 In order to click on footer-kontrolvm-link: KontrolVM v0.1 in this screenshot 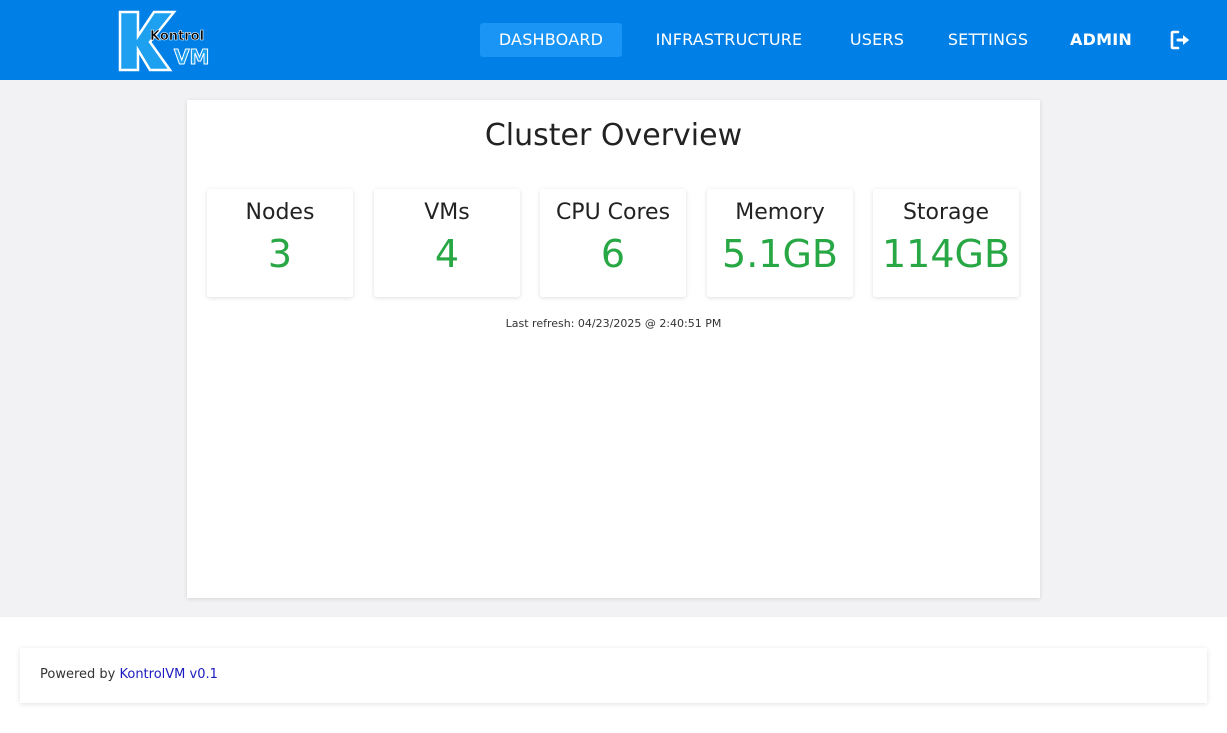, I will do `click(168, 674)`.